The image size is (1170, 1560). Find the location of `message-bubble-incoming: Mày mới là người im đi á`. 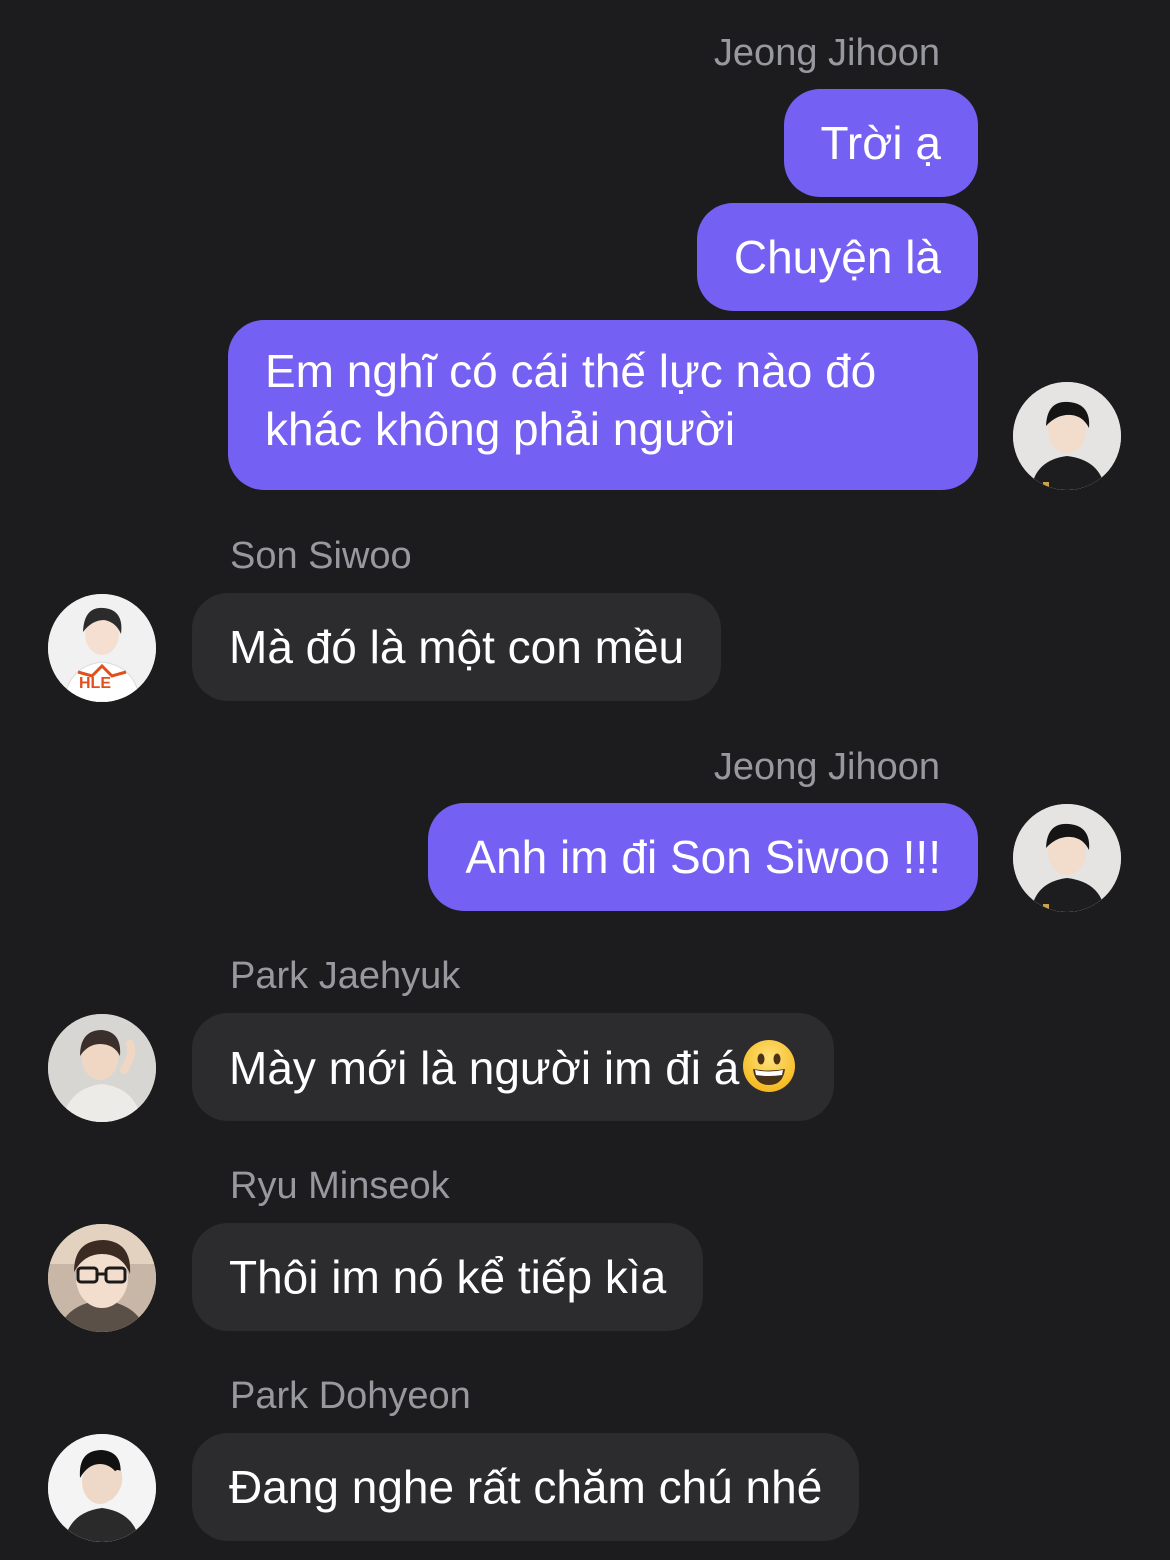

message-bubble-incoming: Mày mới là người im đi á is located at coordinates (513, 1067).